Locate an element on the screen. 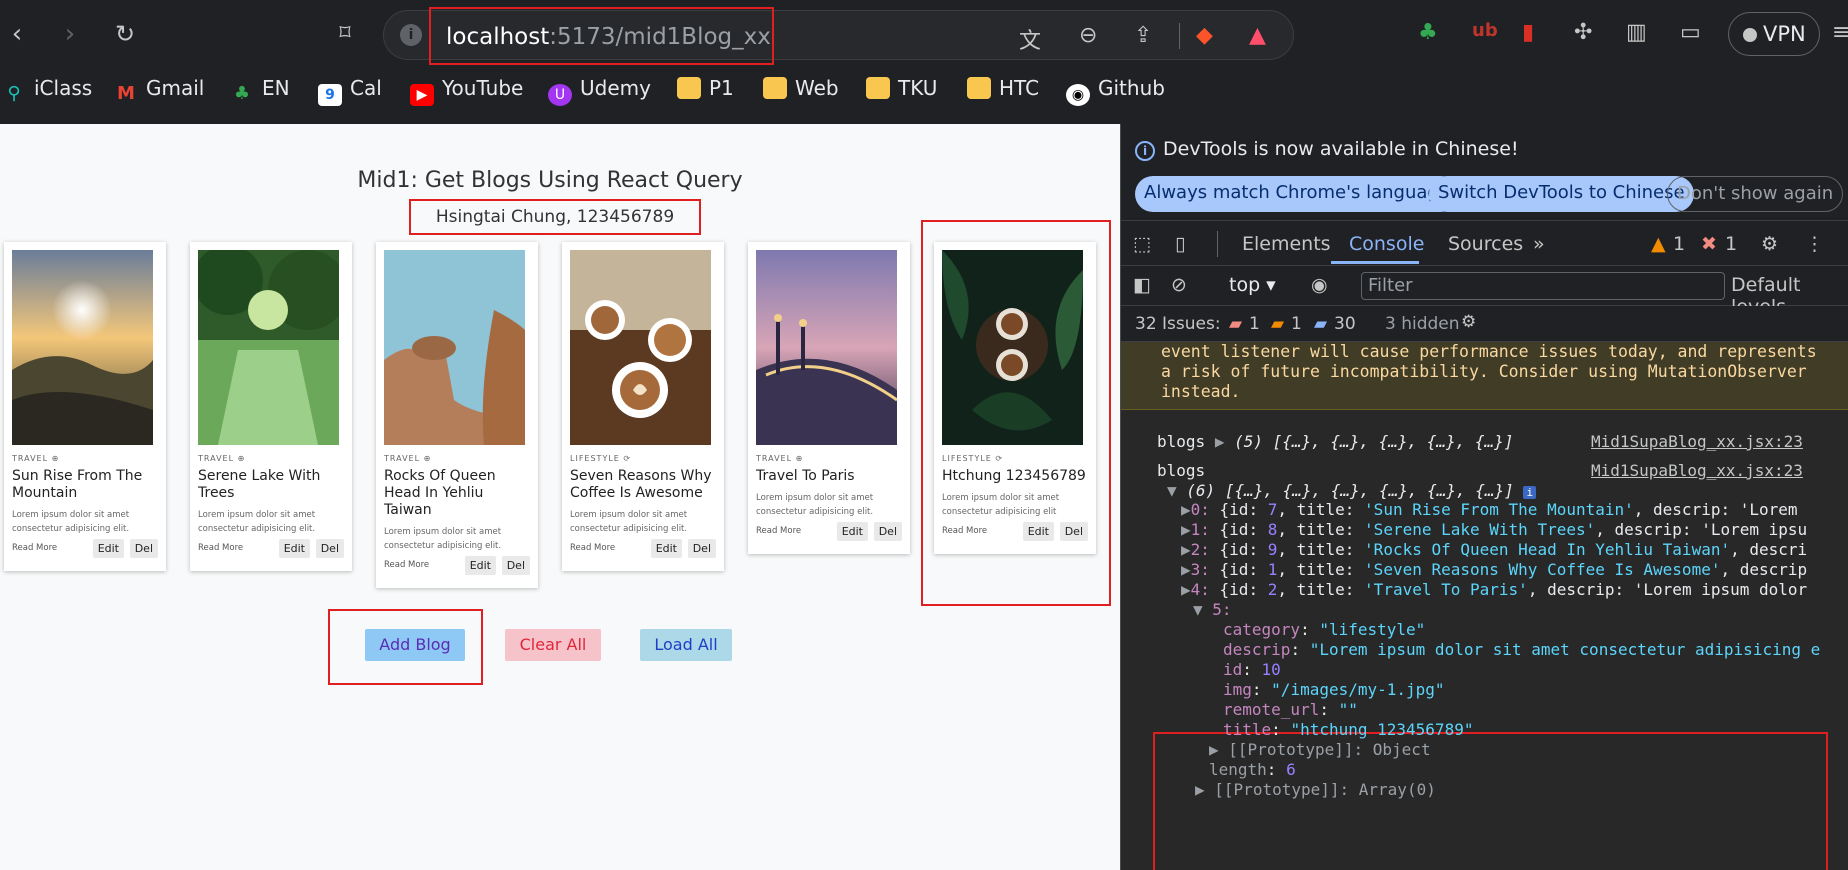 Image resolution: width=1848 pixels, height=870 pixels. bookmark-htc: HTC is located at coordinates (1003, 89).